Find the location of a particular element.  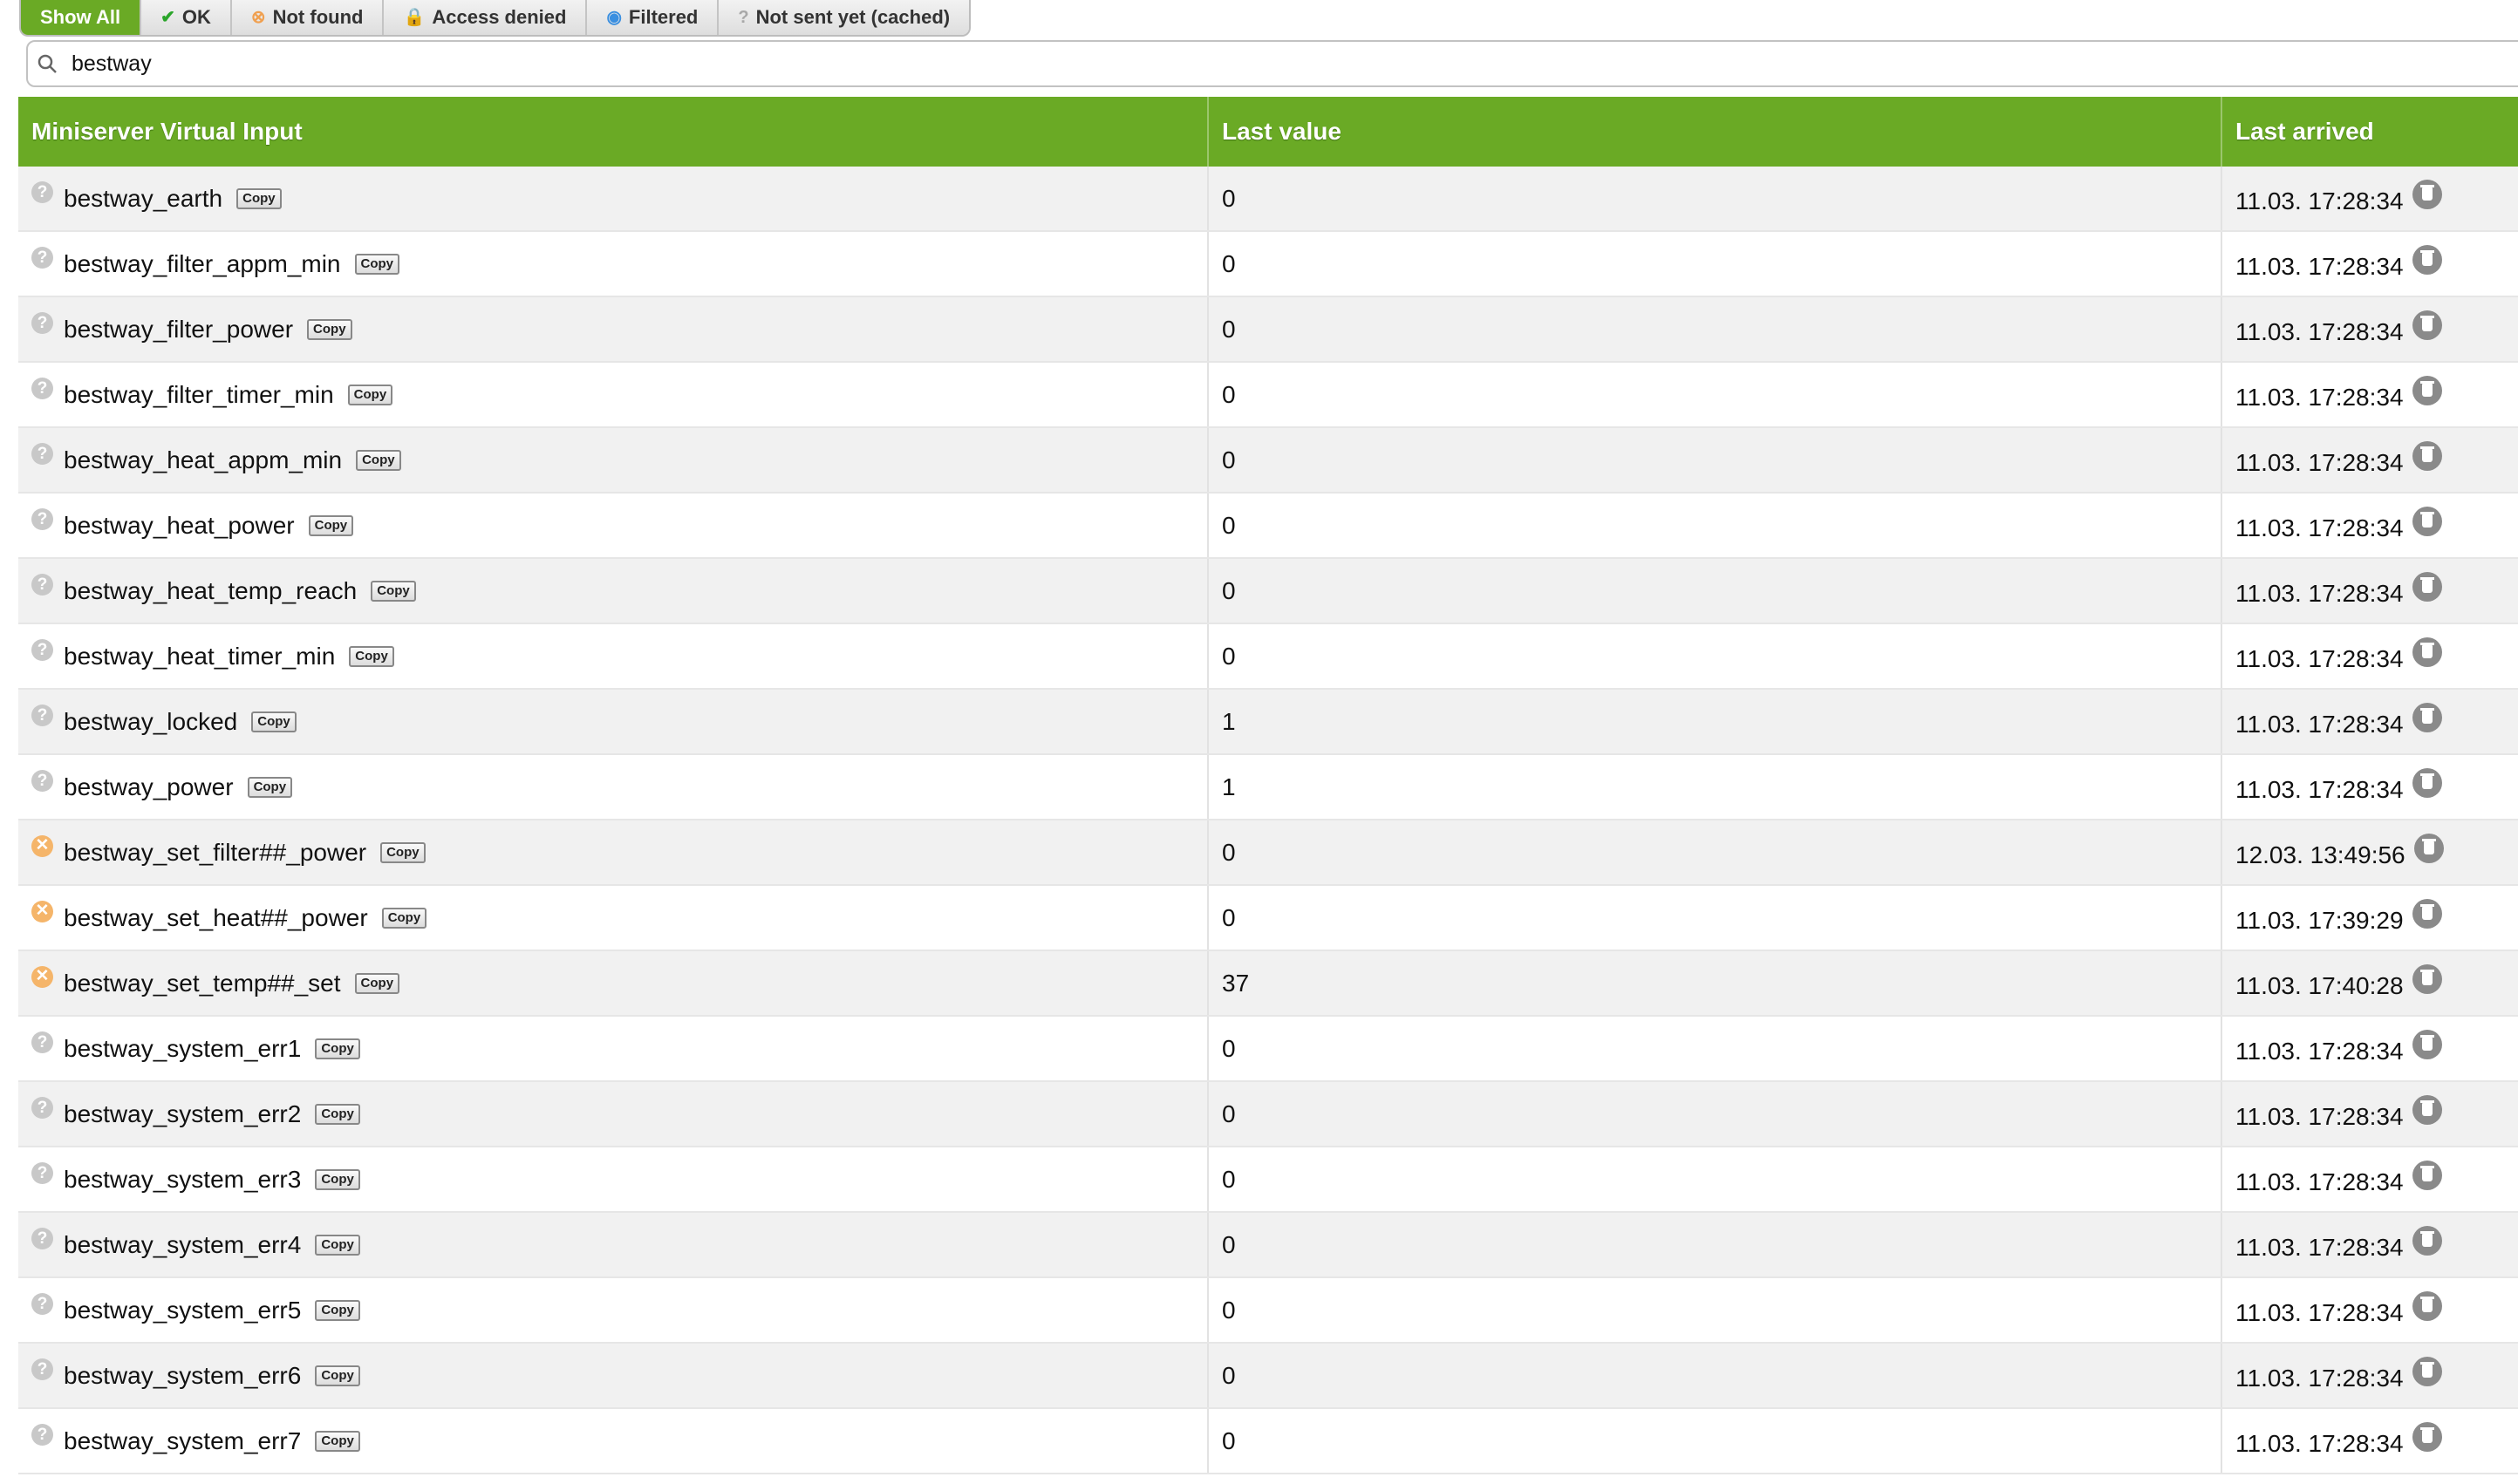

filter-label: Filtered is located at coordinates (663, 17).